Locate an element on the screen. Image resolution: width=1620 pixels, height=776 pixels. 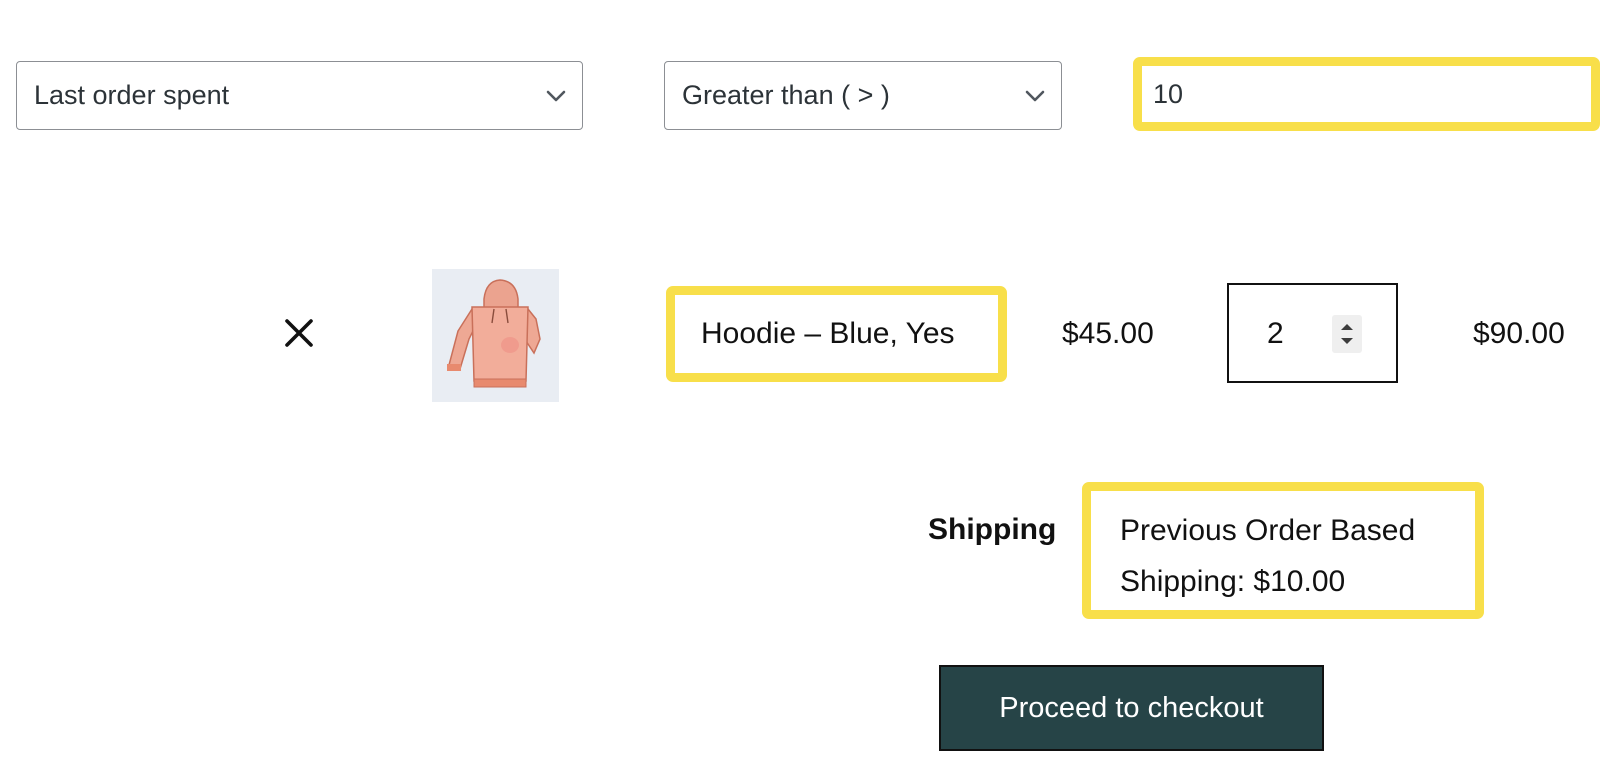
product-thumbnail is located at coordinates (495, 335).